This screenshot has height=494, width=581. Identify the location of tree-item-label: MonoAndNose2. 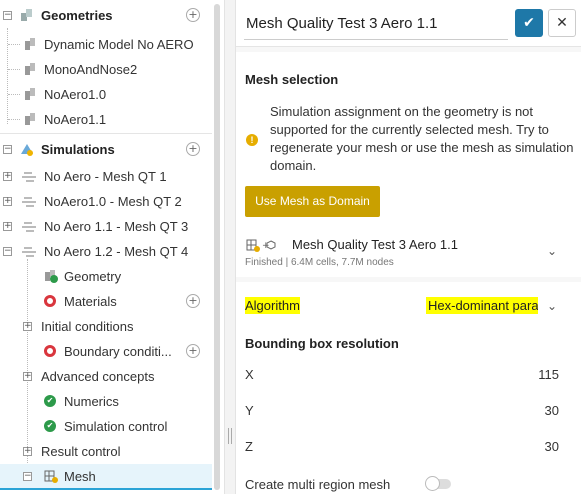
(91, 69).